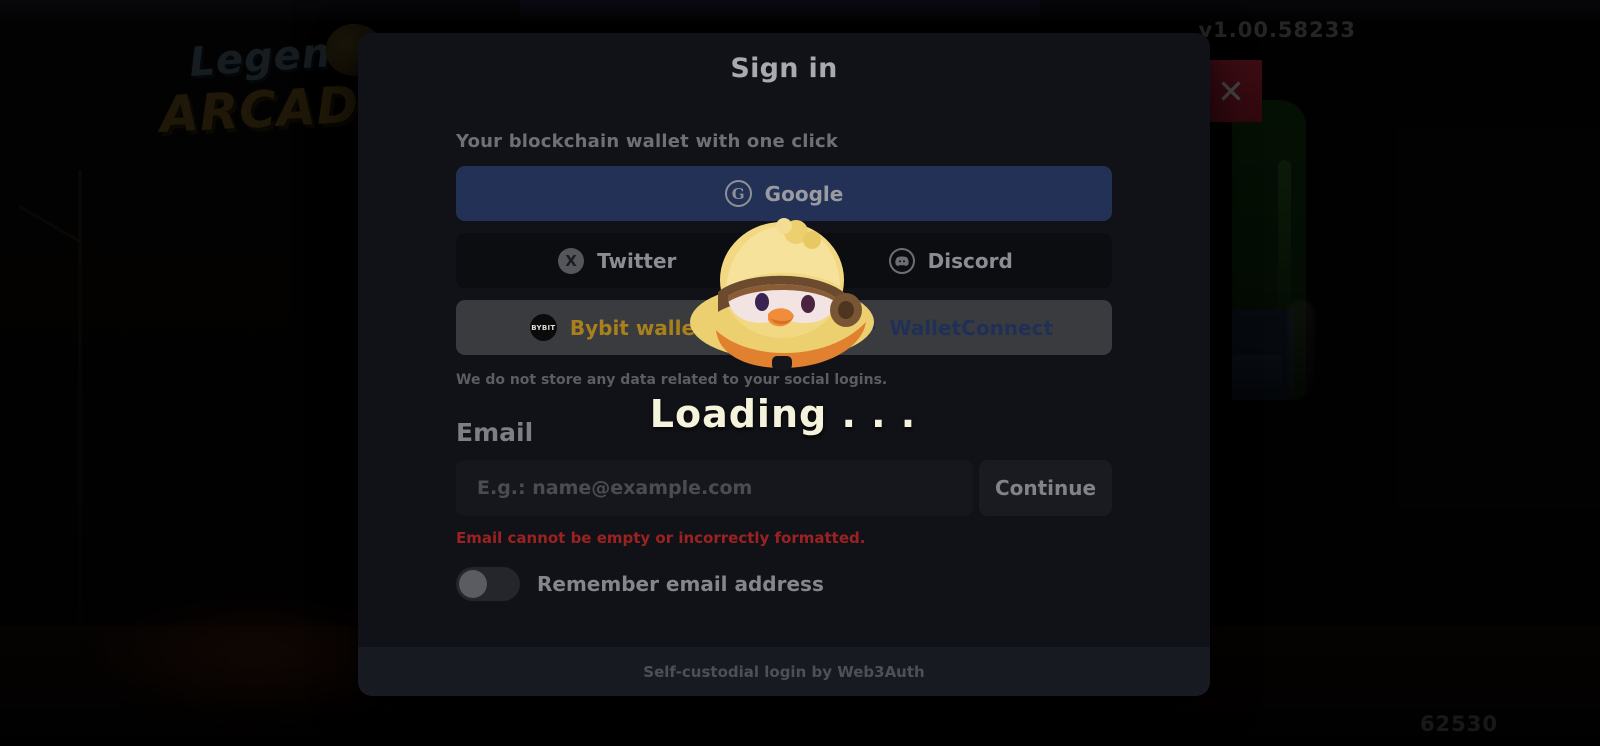 The width and height of the screenshot is (1600, 746). What do you see at coordinates (1045, 488) in the screenshot?
I see `continue-button: Continue` at bounding box center [1045, 488].